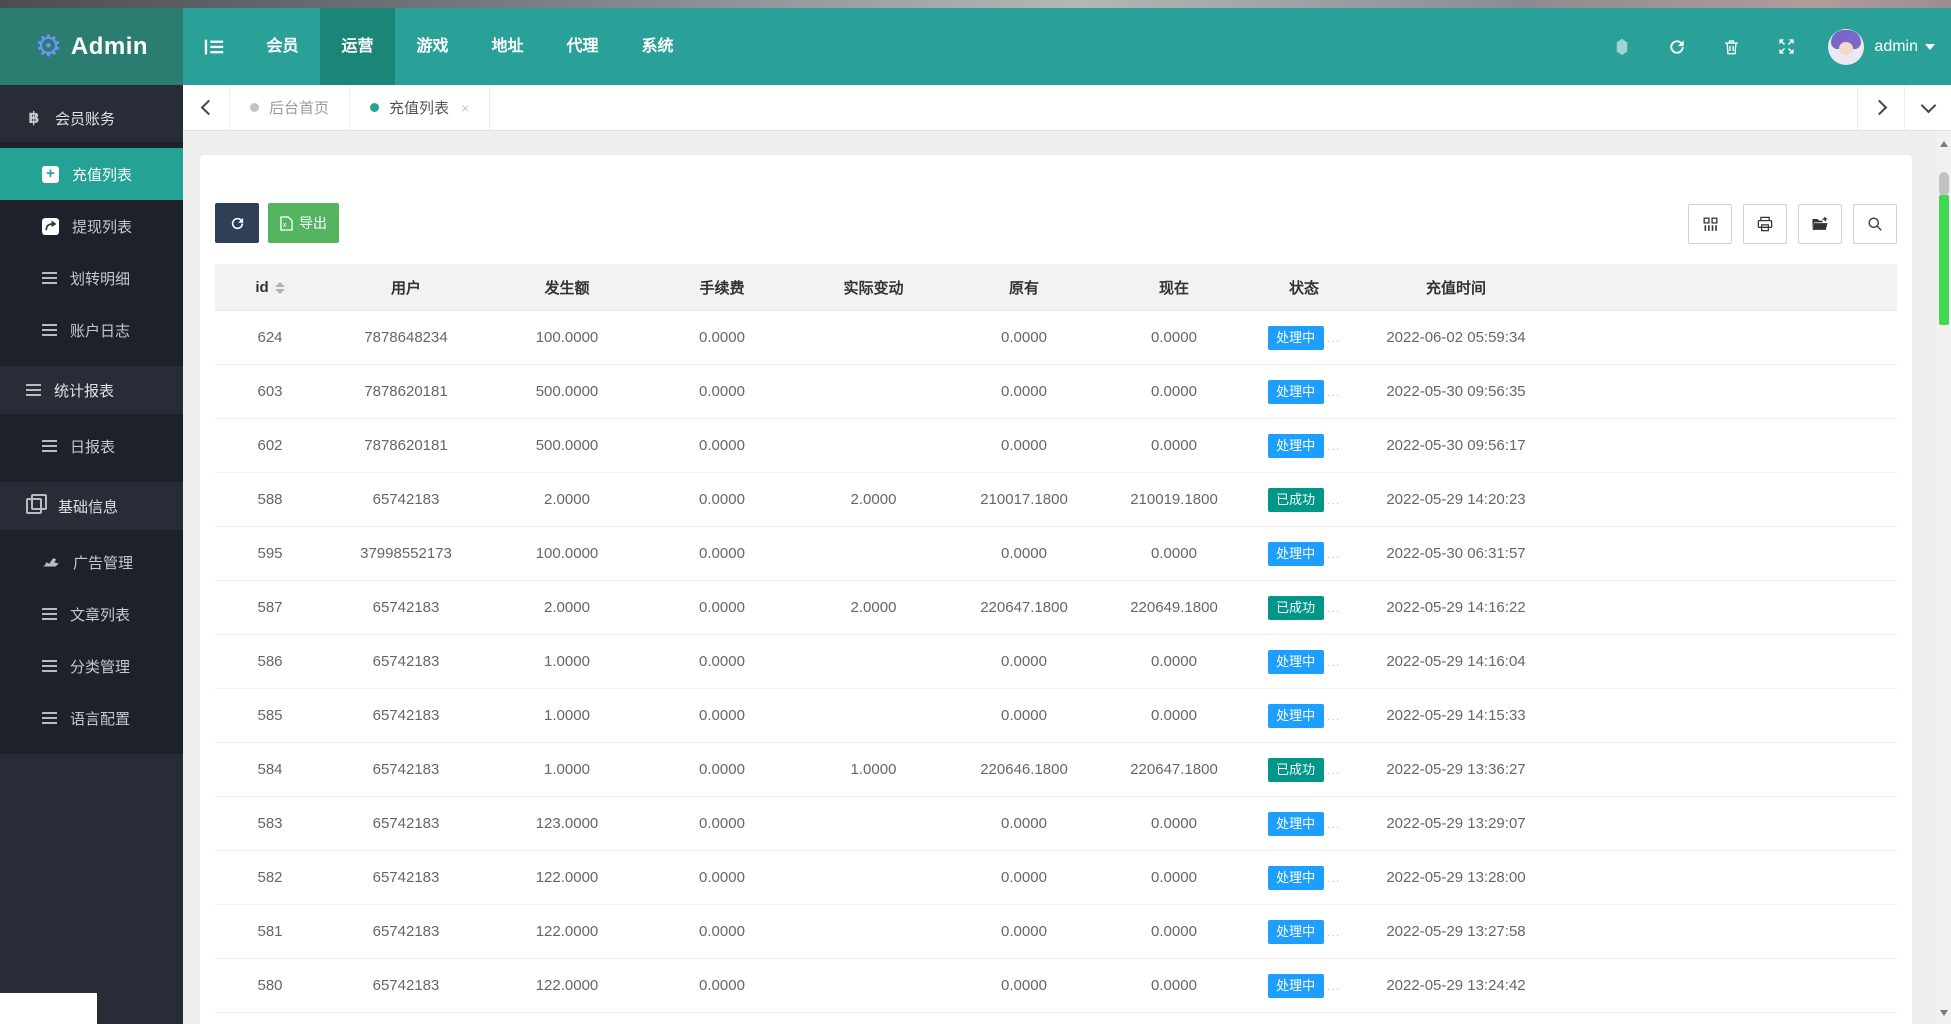 The width and height of the screenshot is (1951, 1024). Describe the element at coordinates (206, 107) in the screenshot. I see `tabs-scroll-left-button` at that location.